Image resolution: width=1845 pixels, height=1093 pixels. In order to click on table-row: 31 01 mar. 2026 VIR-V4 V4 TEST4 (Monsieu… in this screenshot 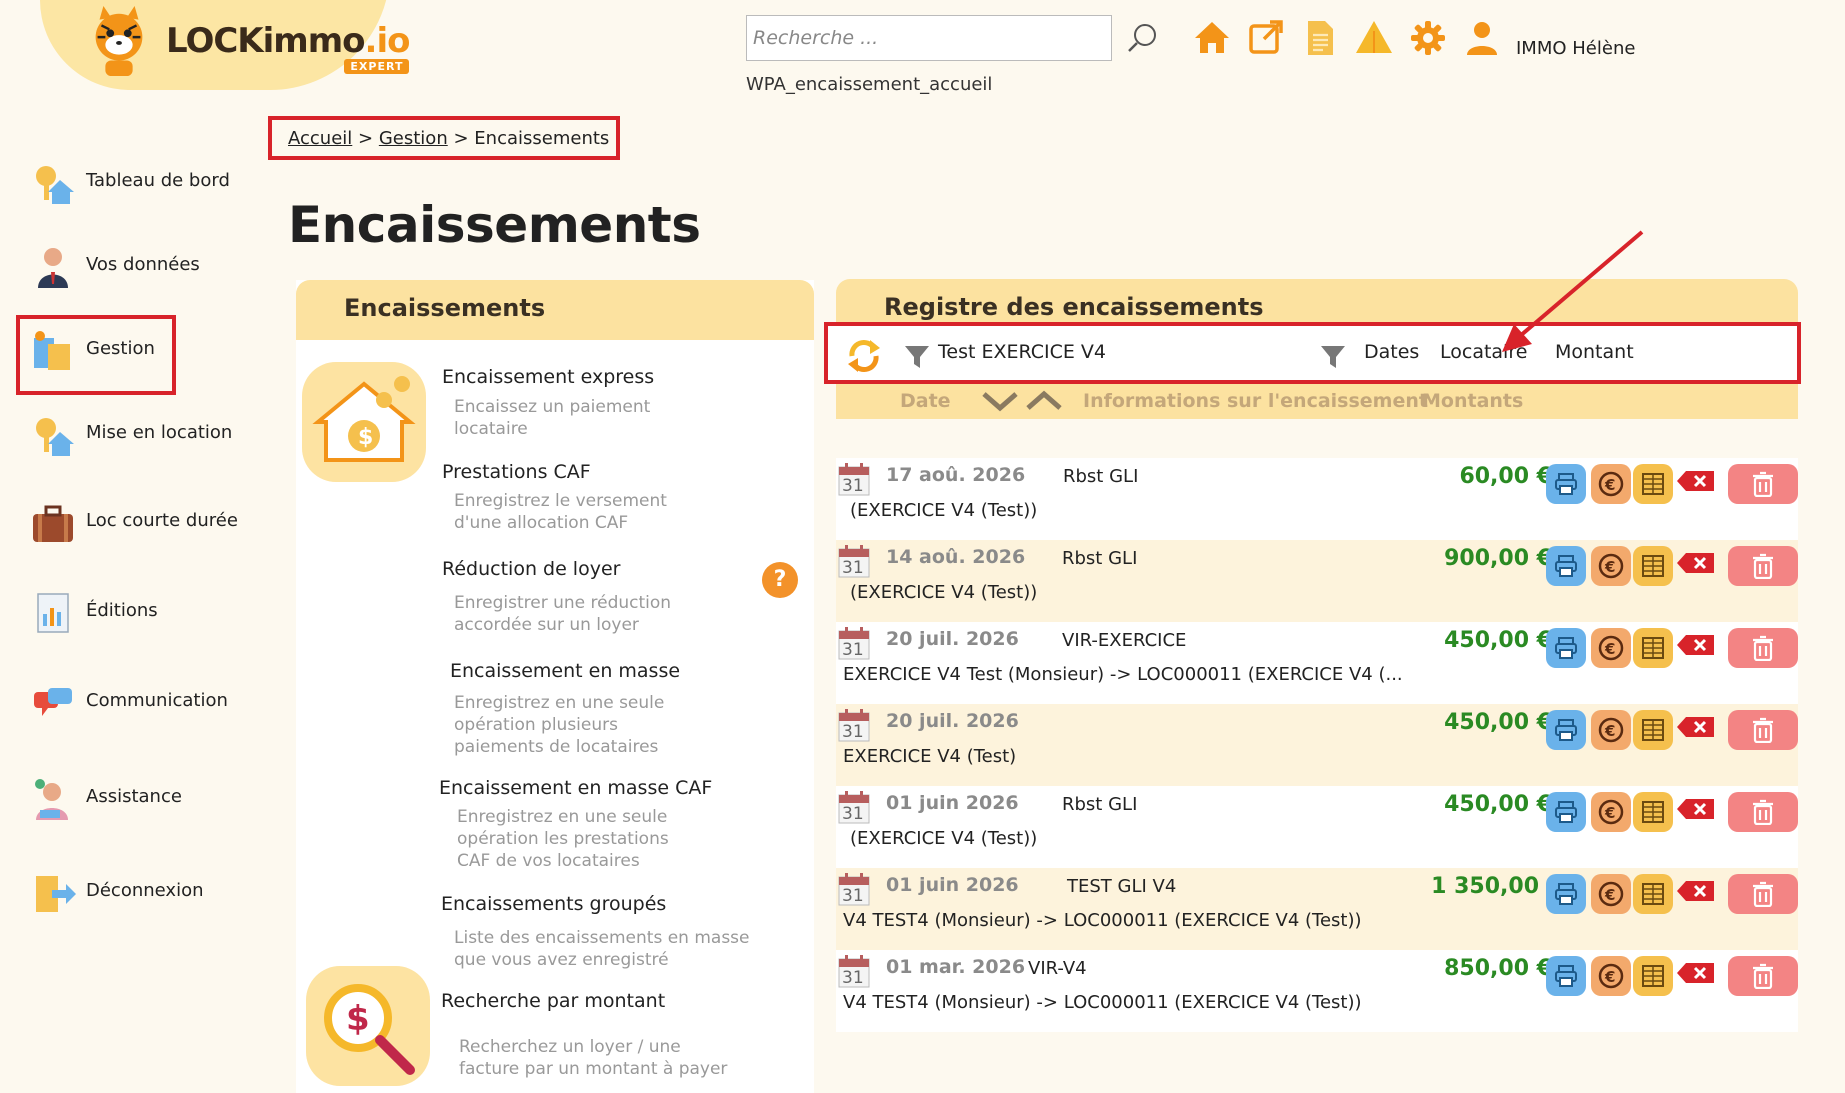, I will do `click(1317, 991)`.